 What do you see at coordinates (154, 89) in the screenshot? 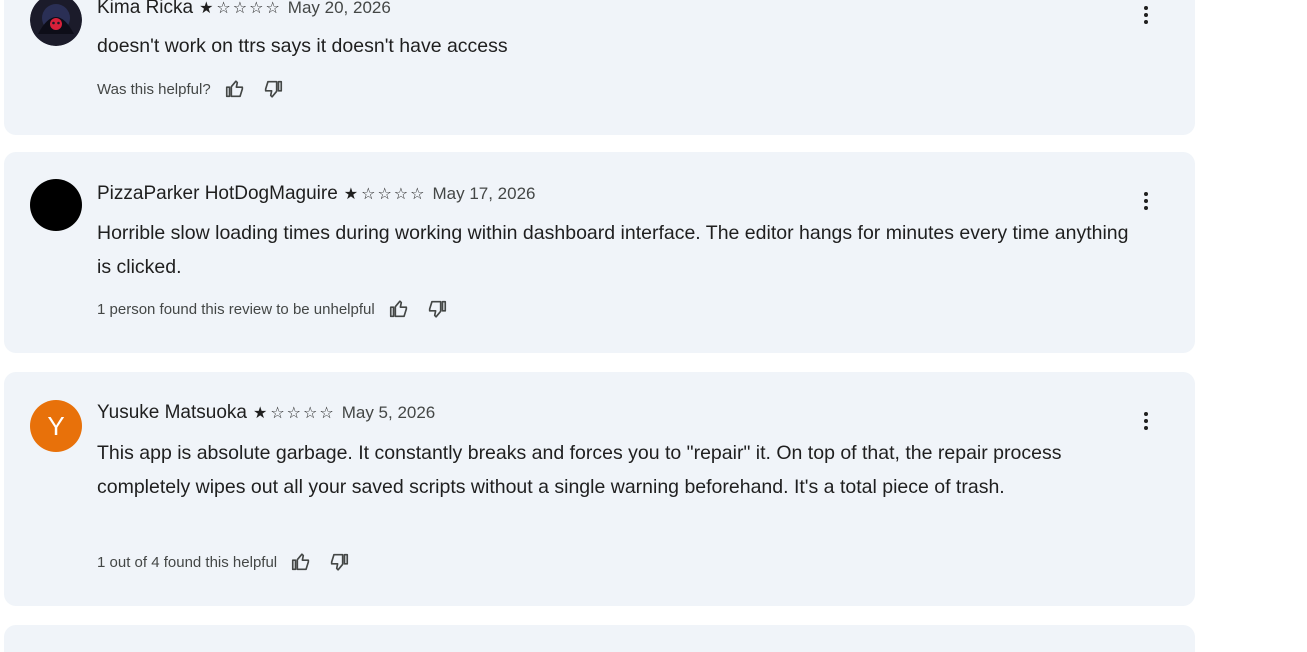
I see `helpful-text: Was this helpful?` at bounding box center [154, 89].